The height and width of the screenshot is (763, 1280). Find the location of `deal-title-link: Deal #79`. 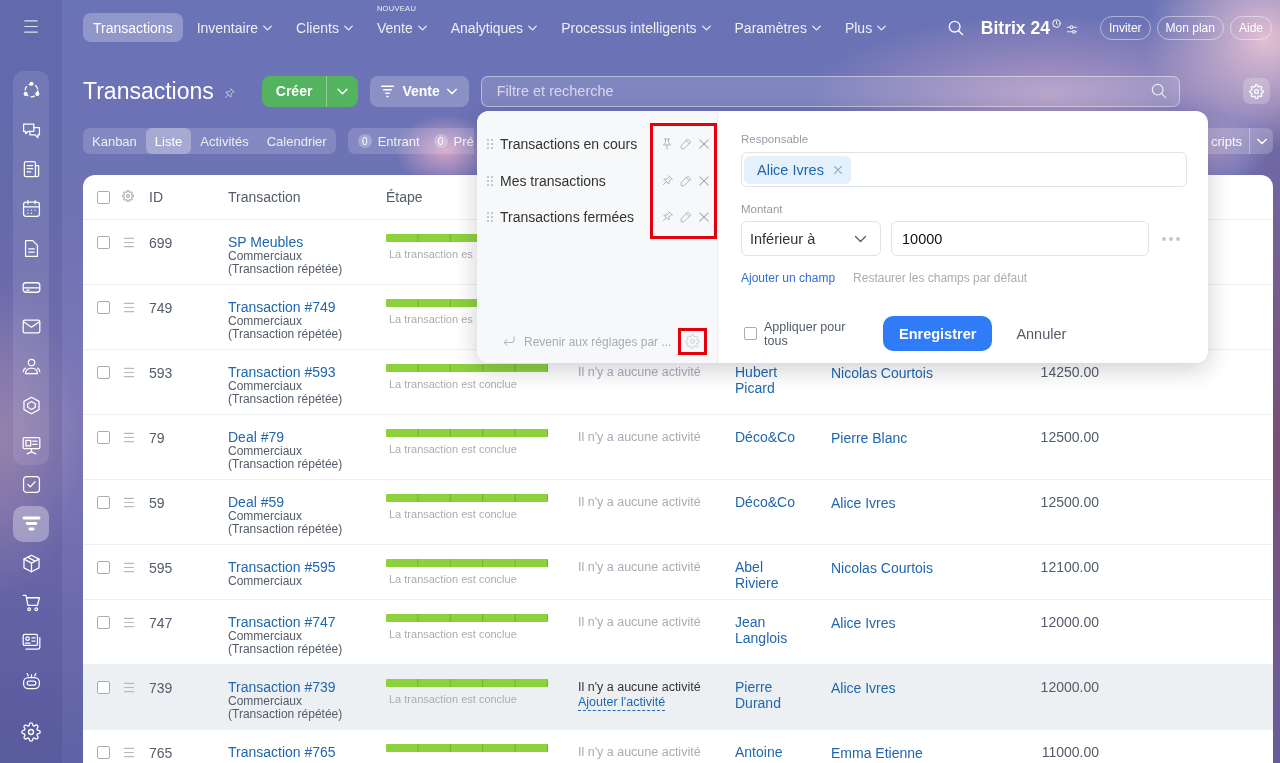

deal-title-link: Deal #79 is located at coordinates (256, 437).